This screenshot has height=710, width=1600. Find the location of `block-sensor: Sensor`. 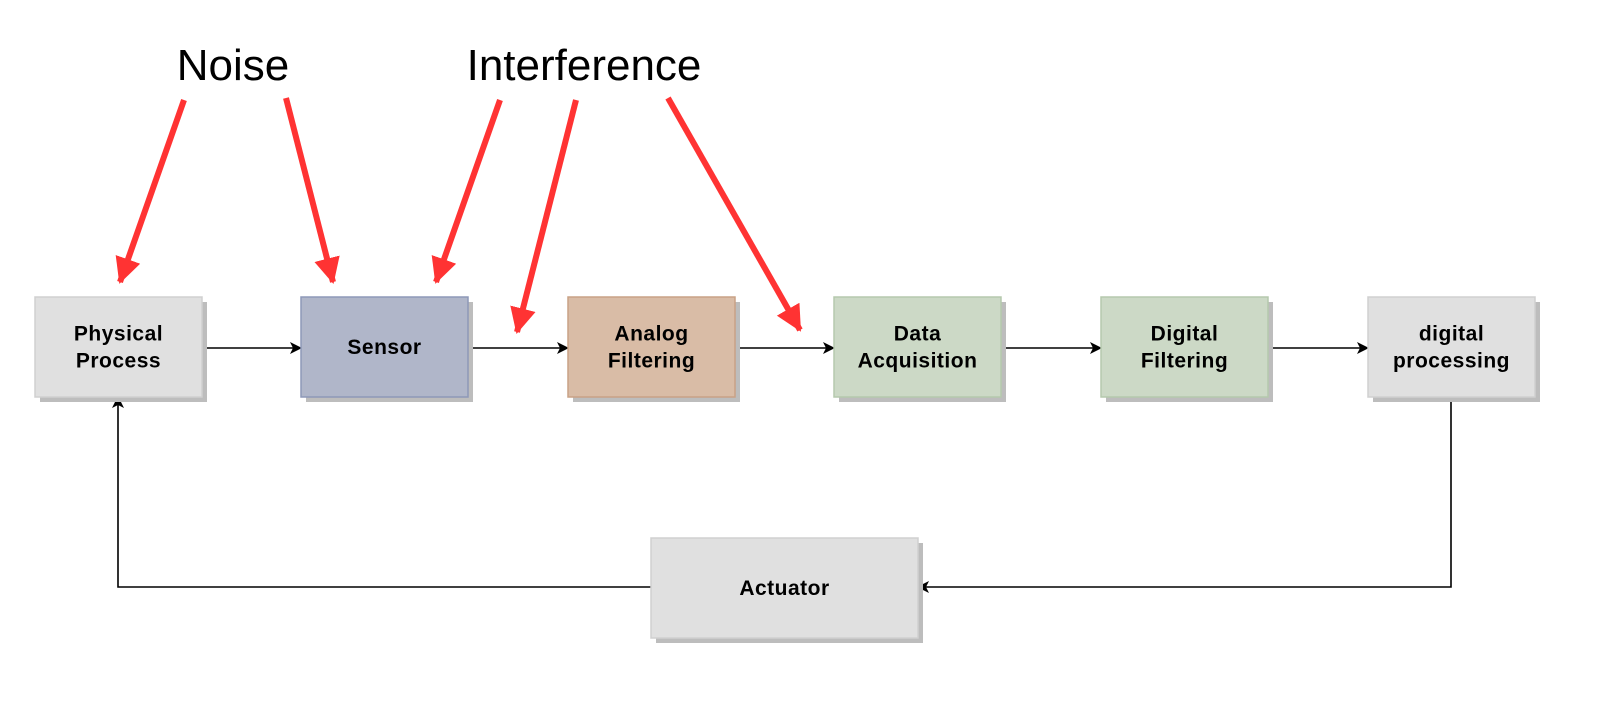

block-sensor: Sensor is located at coordinates (386, 349).